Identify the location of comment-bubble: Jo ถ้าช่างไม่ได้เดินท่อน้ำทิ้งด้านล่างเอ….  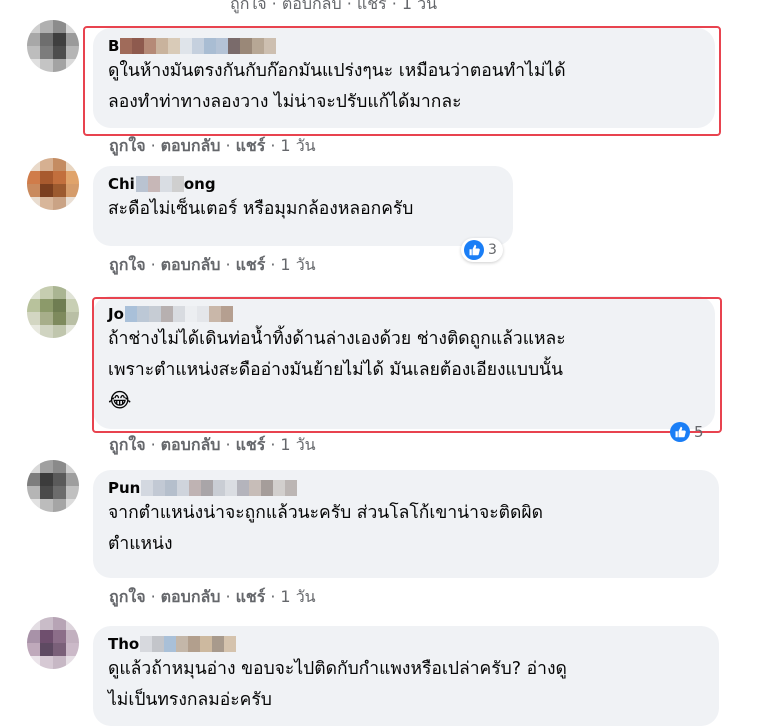
(404, 362).